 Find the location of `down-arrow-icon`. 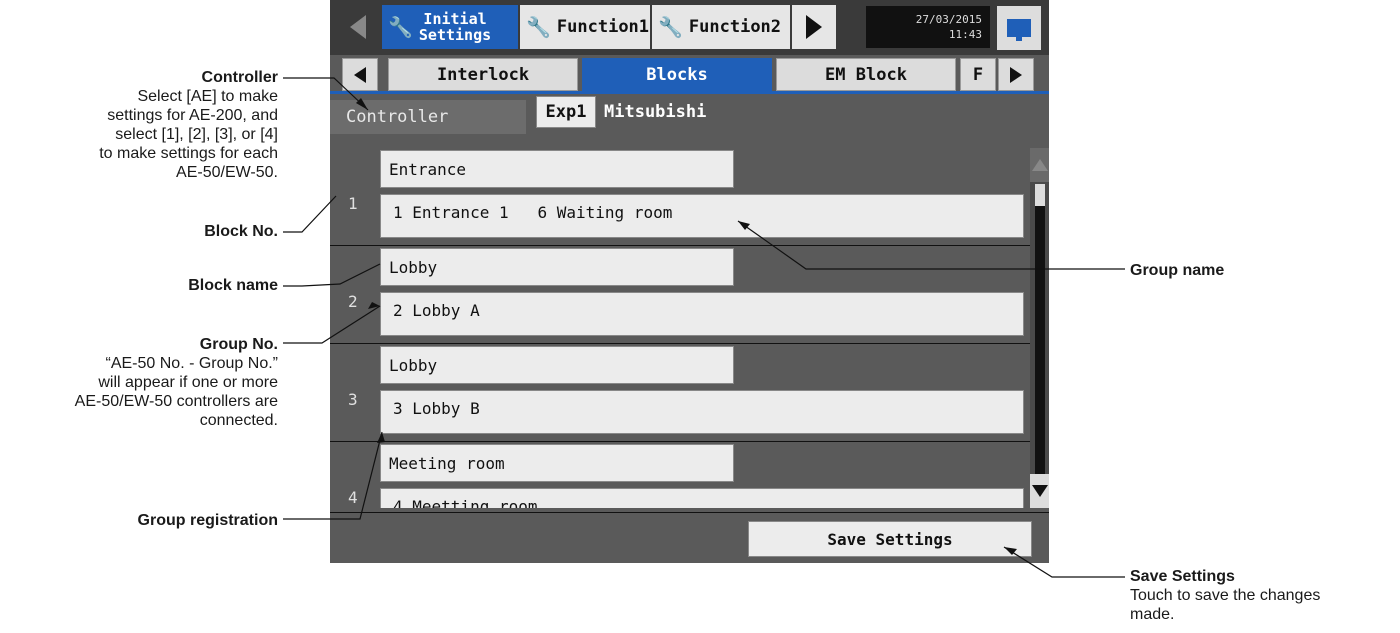

down-arrow-icon is located at coordinates (1039, 491).